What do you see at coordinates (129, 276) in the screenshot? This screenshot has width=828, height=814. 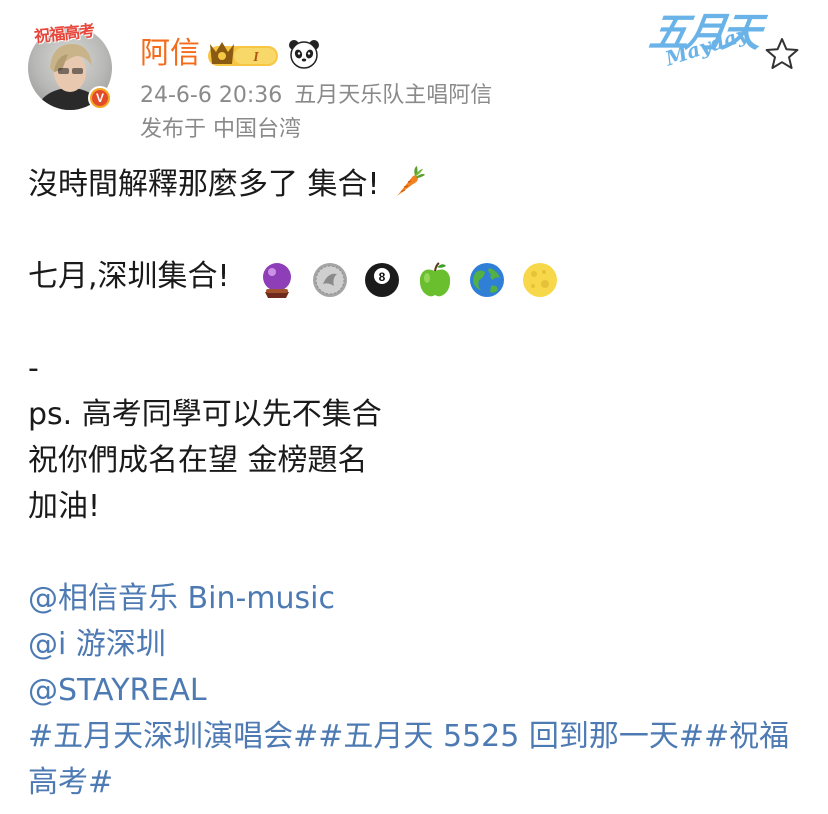 I see `post-text: 七月,深圳集合!` at bounding box center [129, 276].